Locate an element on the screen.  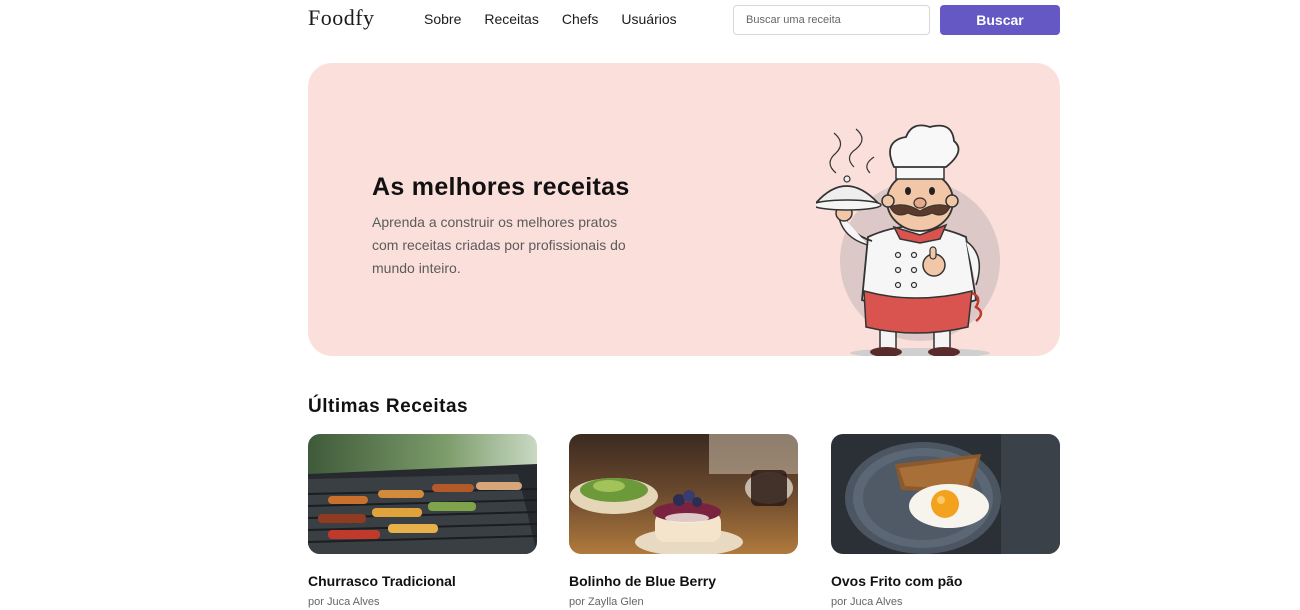
main-nav: Sobre Receitas Chefs Usuários is located at coordinates (562, 19).